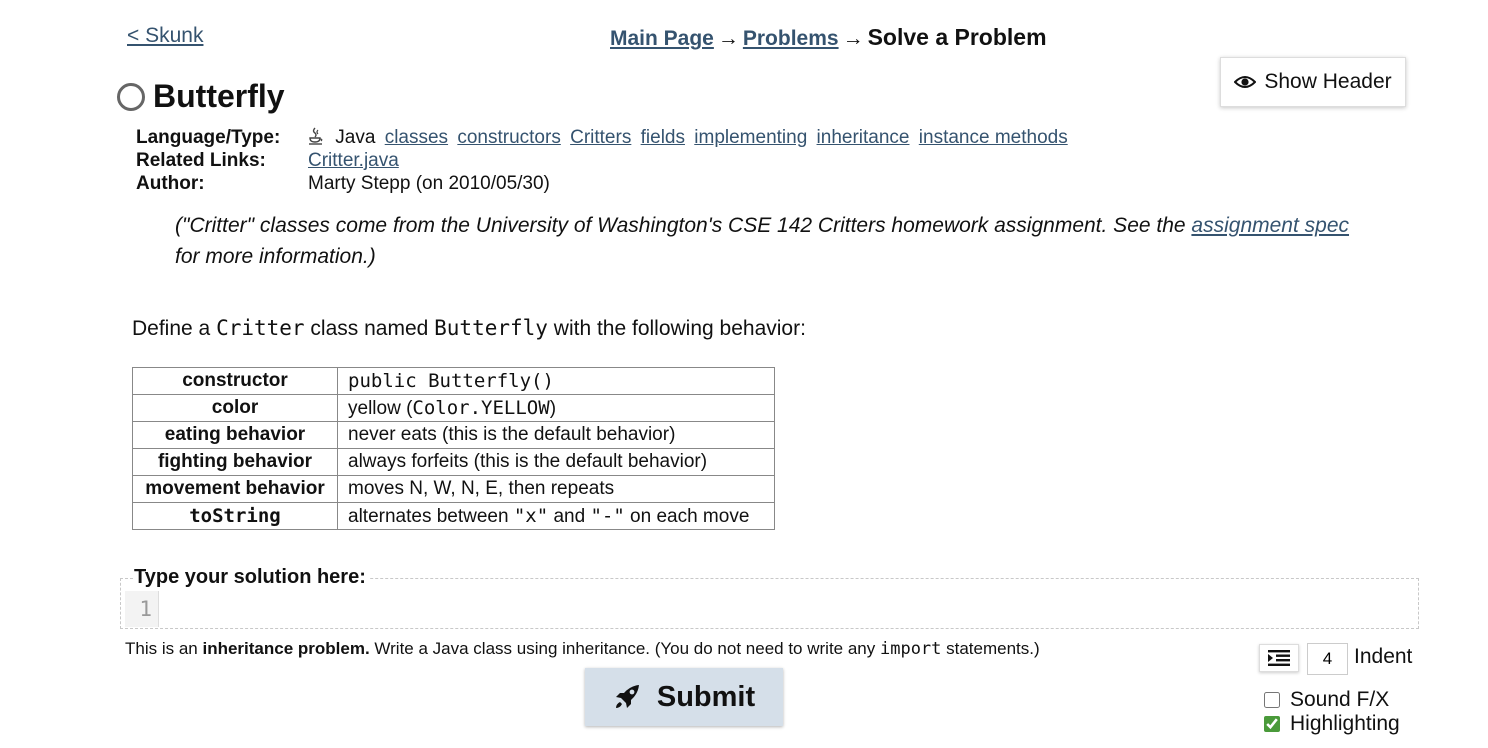 The width and height of the screenshot is (1488, 748). I want to click on tag-link: constructors, so click(508, 137).